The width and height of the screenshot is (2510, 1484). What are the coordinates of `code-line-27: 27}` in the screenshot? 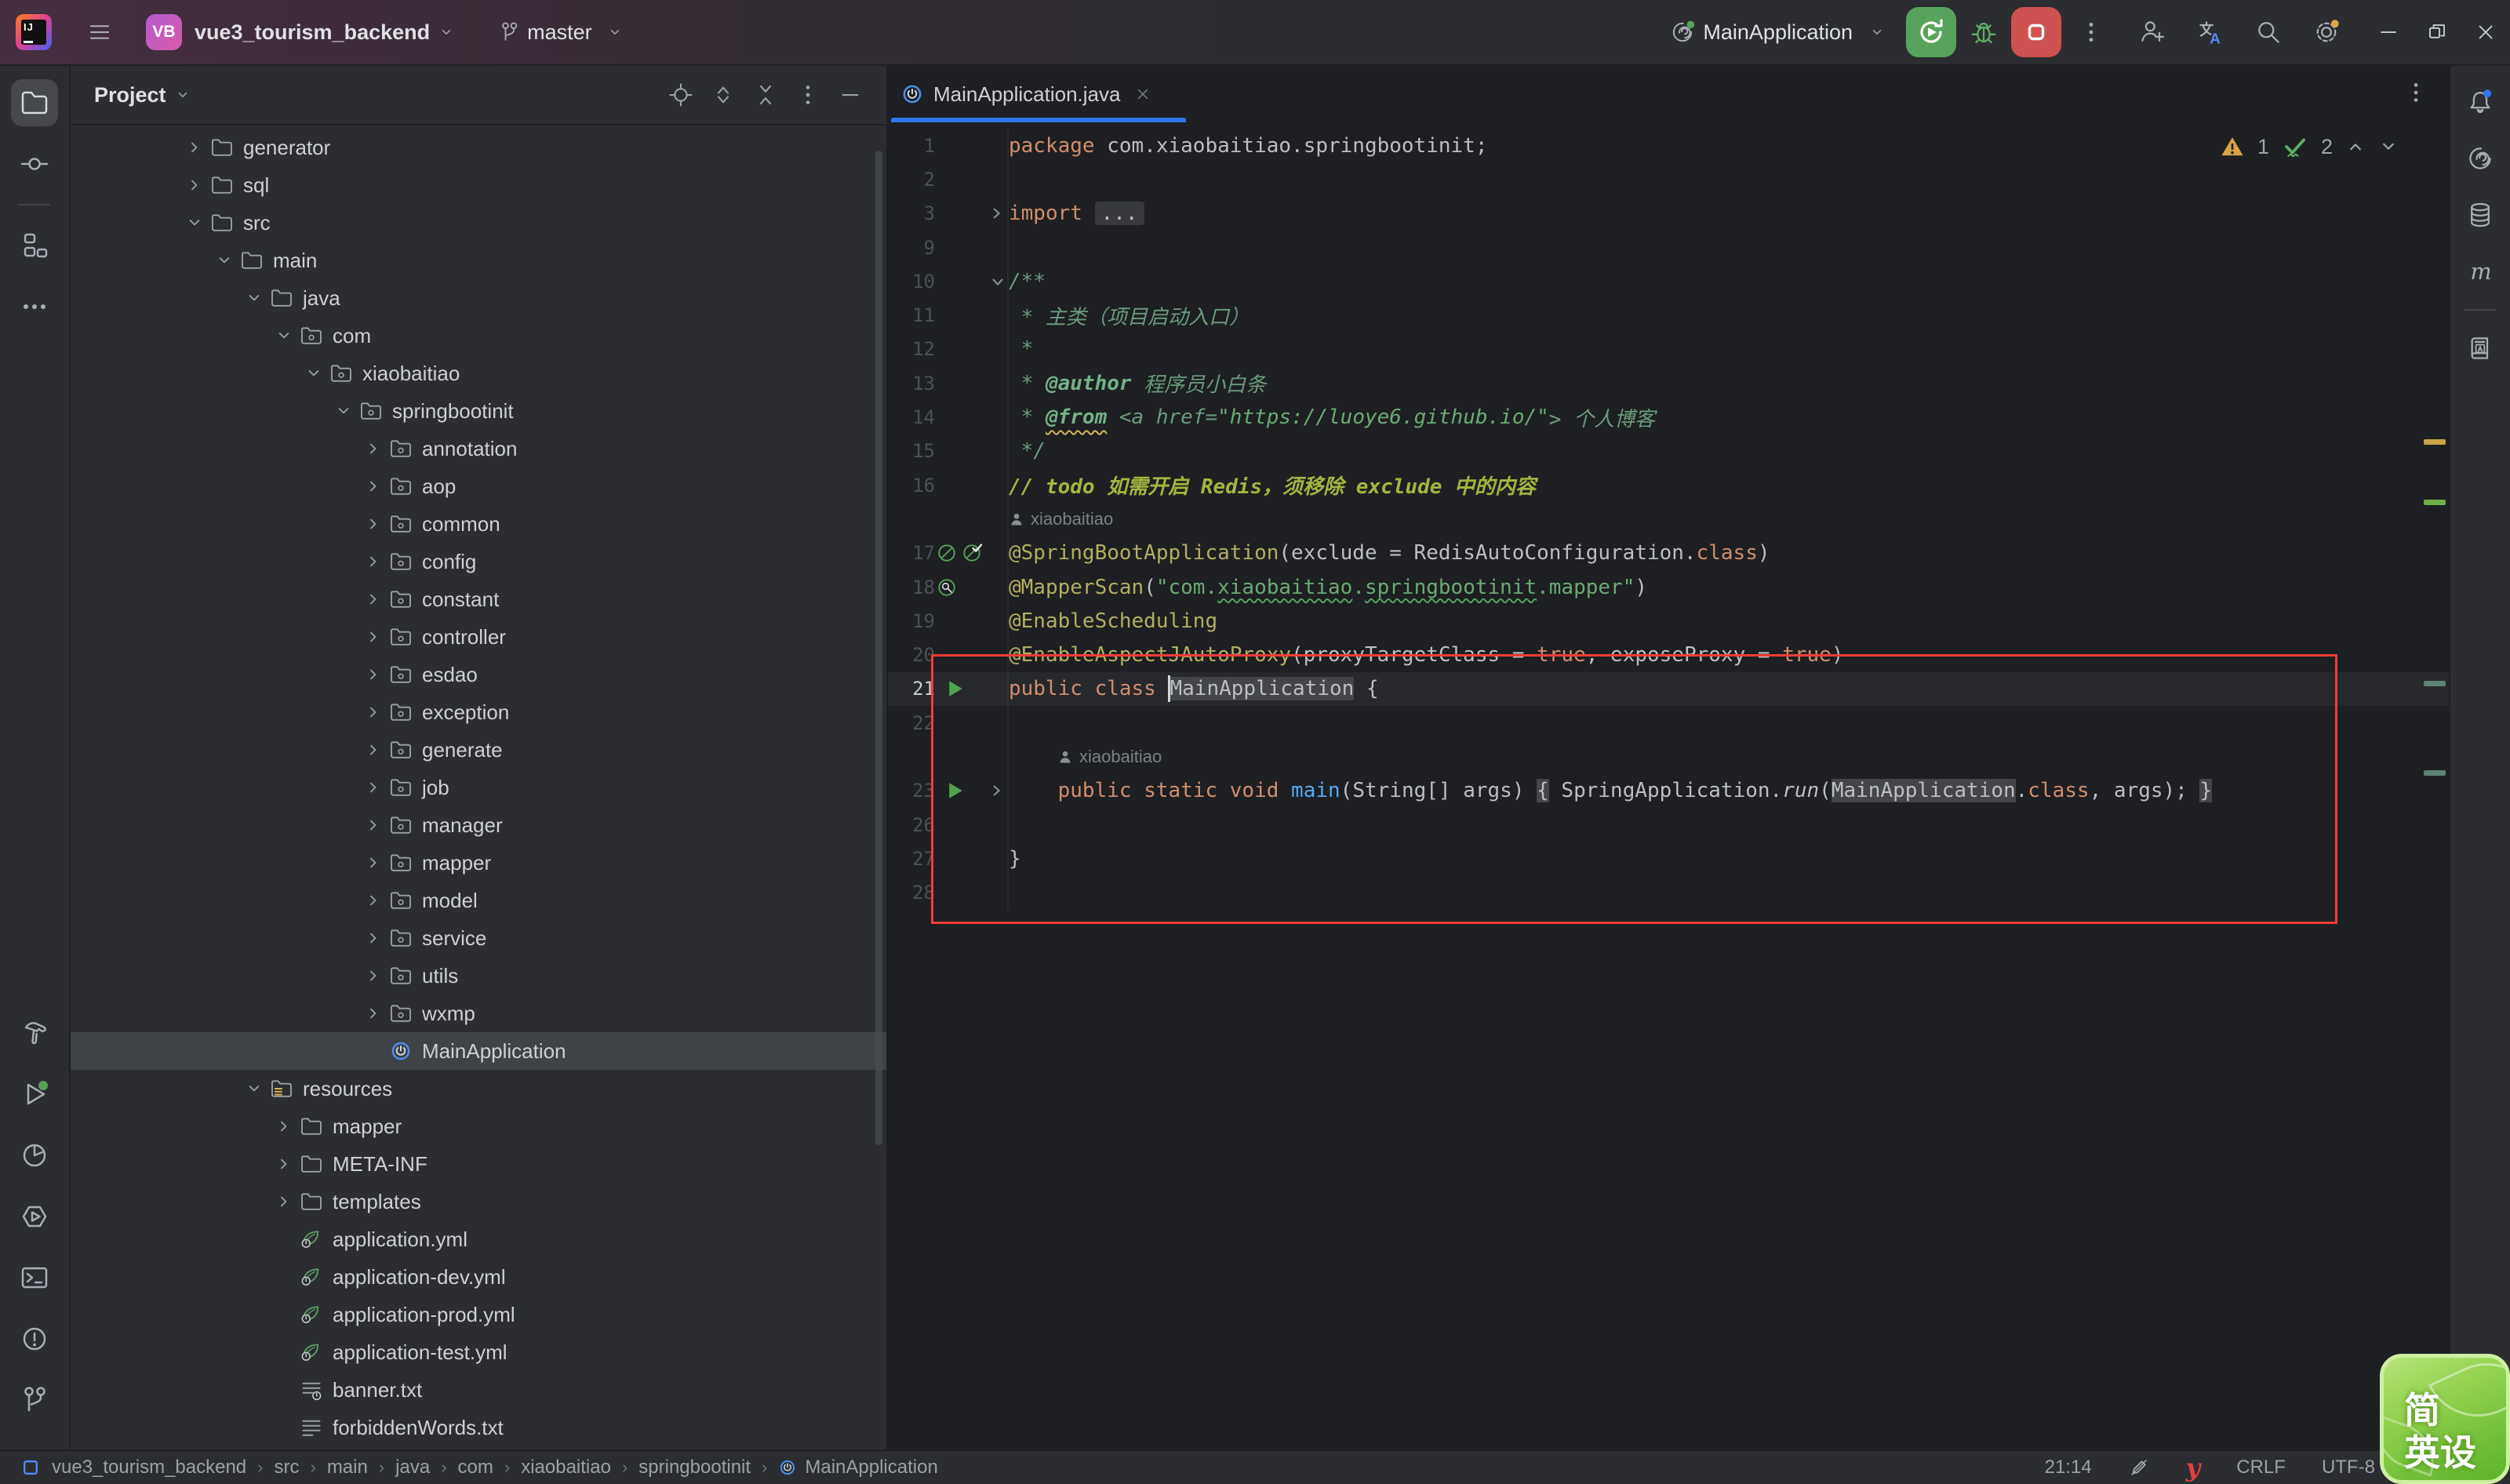 It's located at (1669, 859).